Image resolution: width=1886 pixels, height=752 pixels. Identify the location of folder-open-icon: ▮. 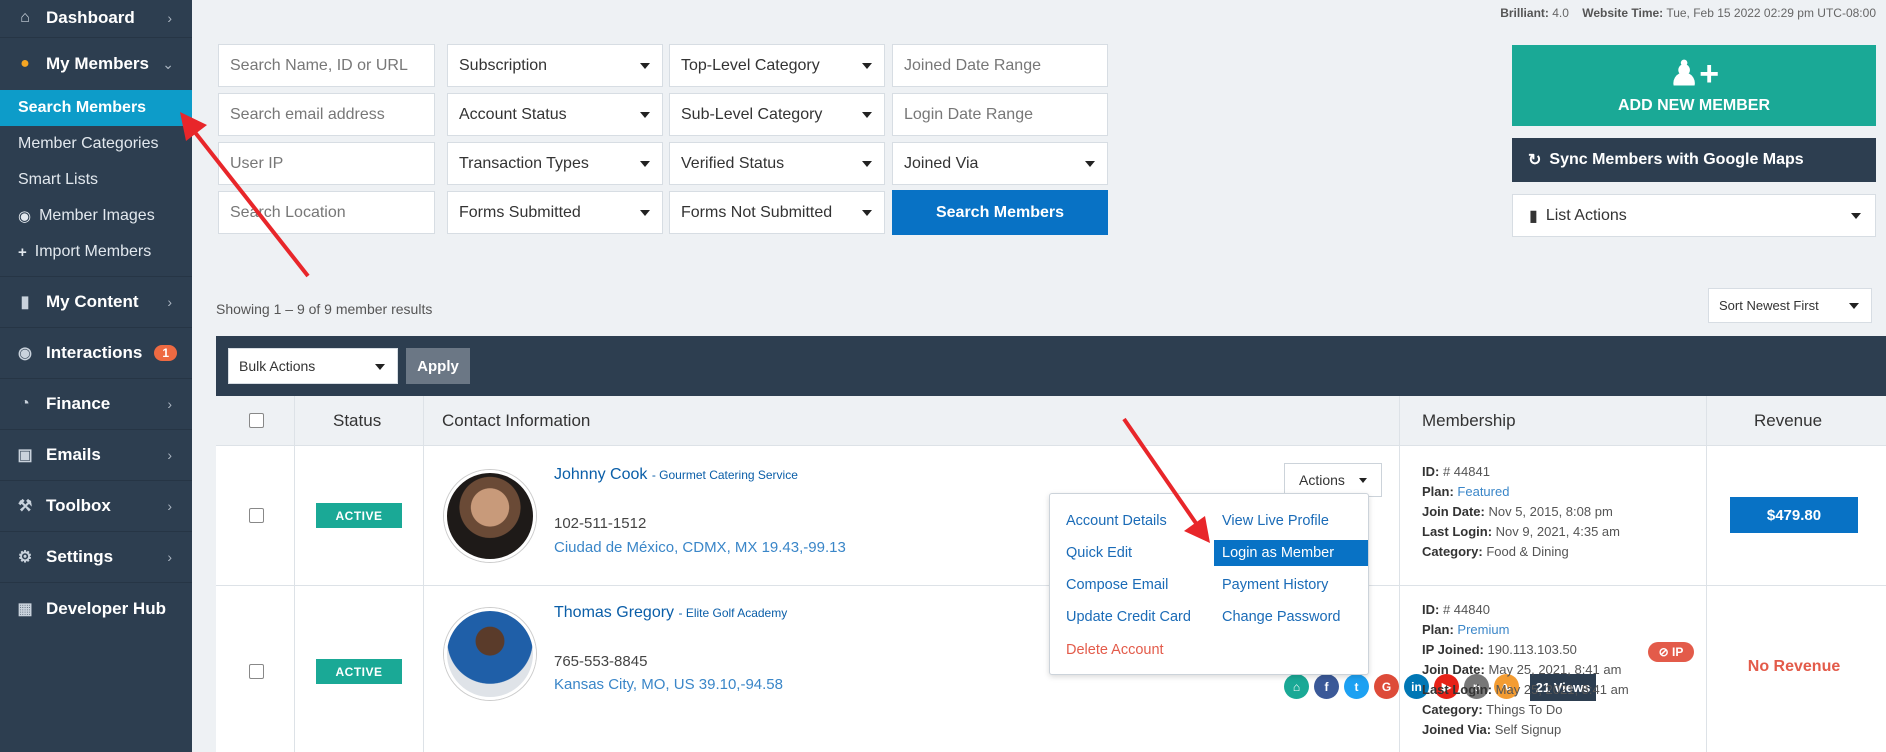
(1533, 216).